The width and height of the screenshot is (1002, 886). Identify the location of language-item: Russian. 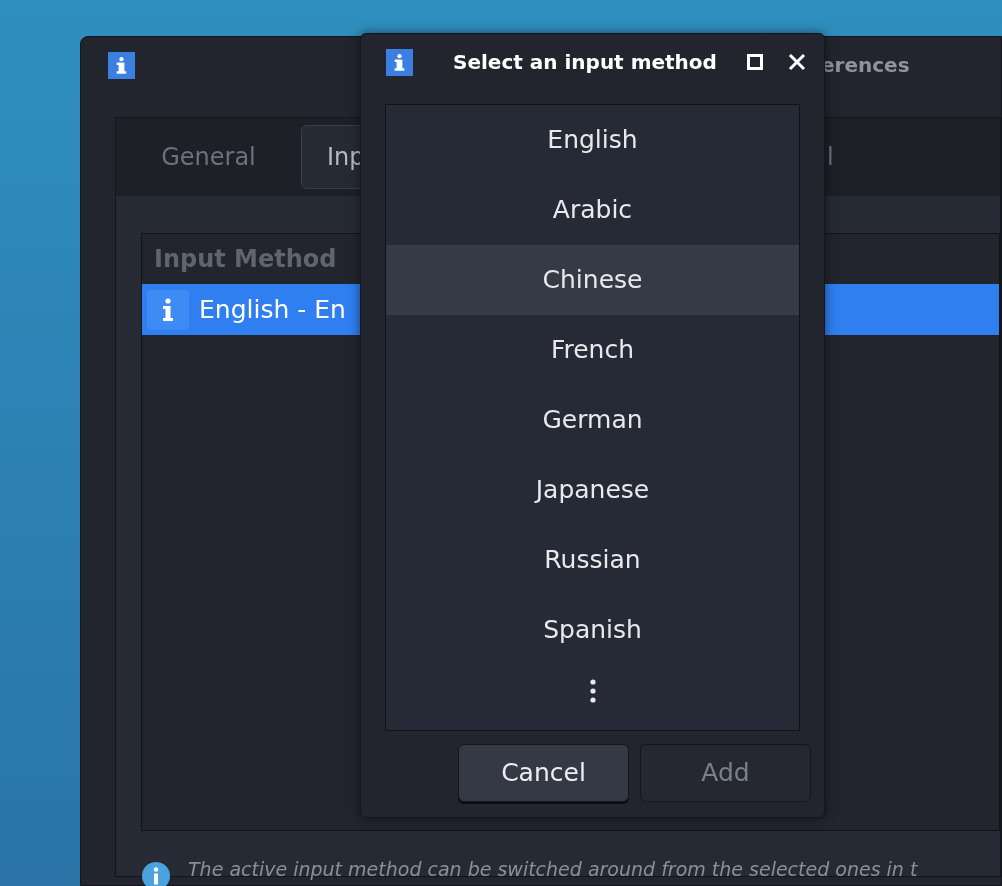
(592, 560).